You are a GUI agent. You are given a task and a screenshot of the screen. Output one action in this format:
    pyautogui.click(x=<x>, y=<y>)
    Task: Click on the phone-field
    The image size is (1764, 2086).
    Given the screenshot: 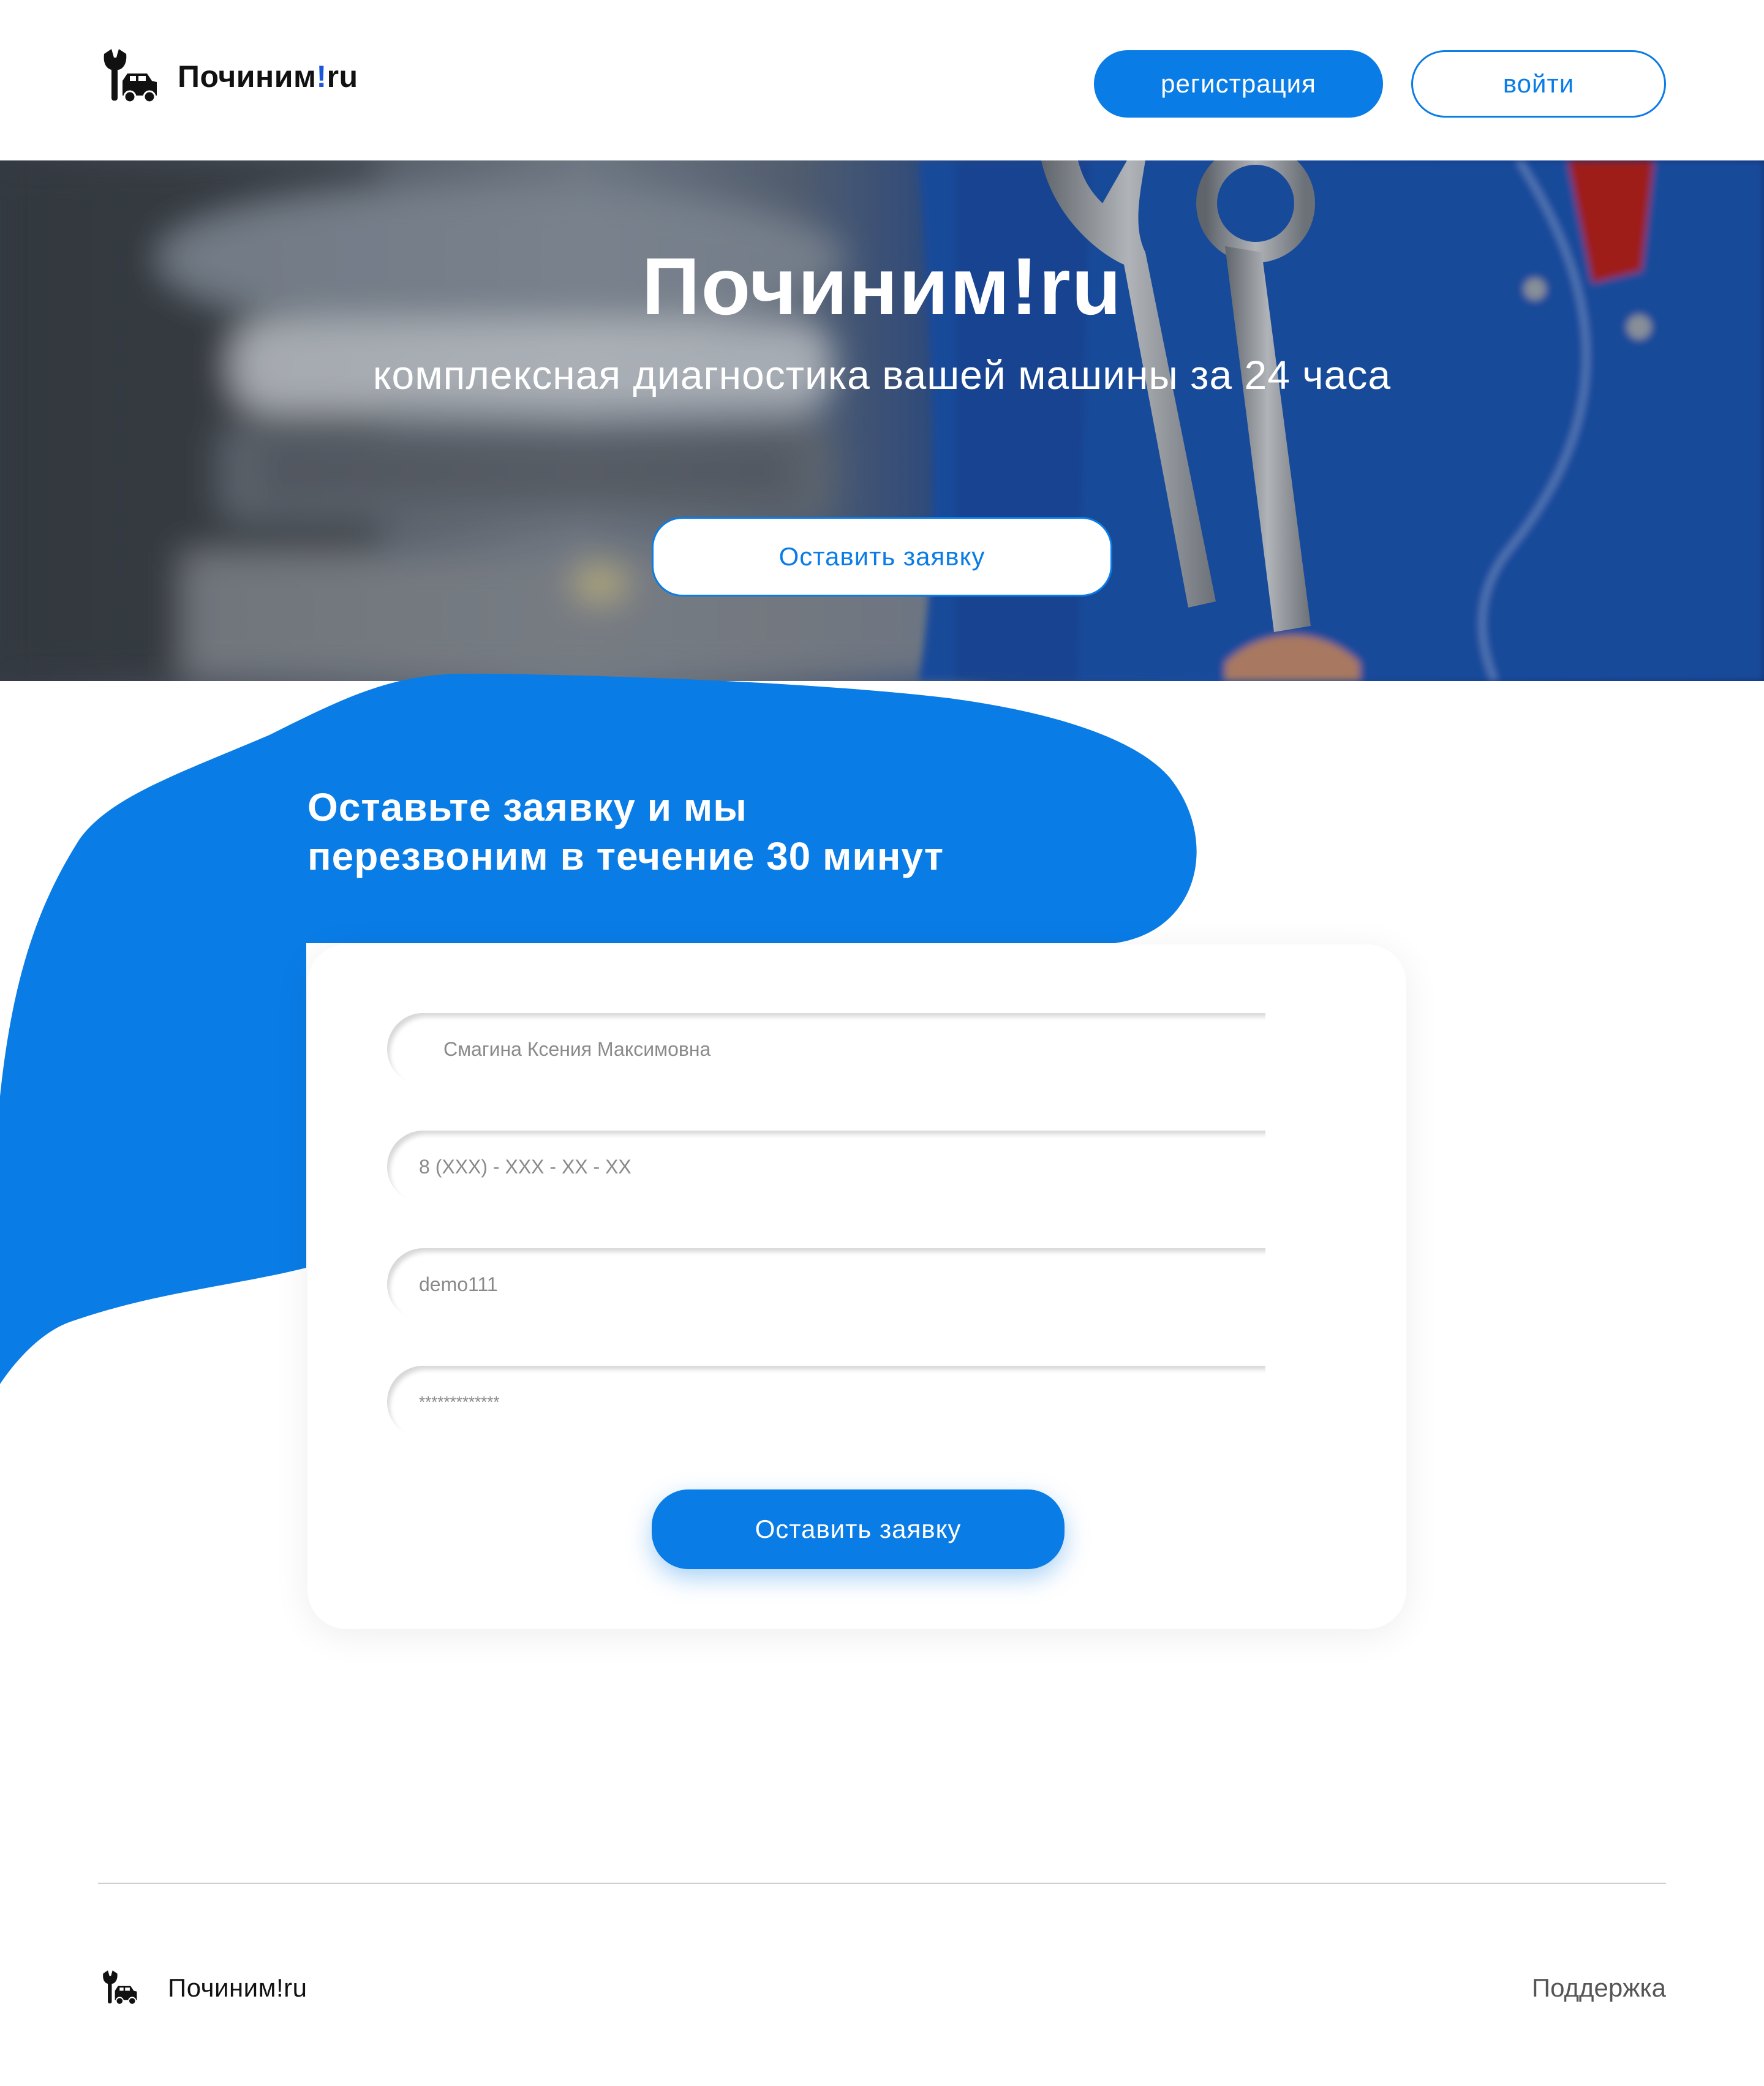 What is the action you would take?
    pyautogui.click(x=826, y=1167)
    